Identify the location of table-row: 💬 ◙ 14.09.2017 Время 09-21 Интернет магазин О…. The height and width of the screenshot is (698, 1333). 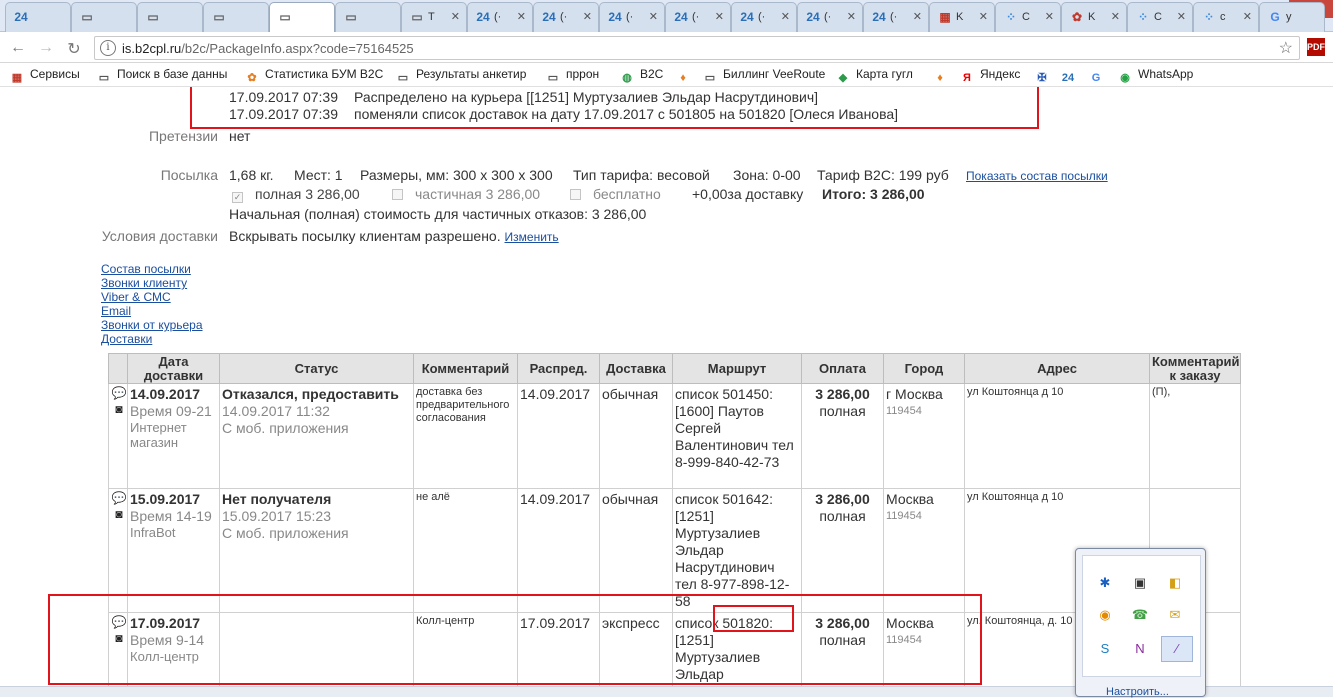
(674, 436).